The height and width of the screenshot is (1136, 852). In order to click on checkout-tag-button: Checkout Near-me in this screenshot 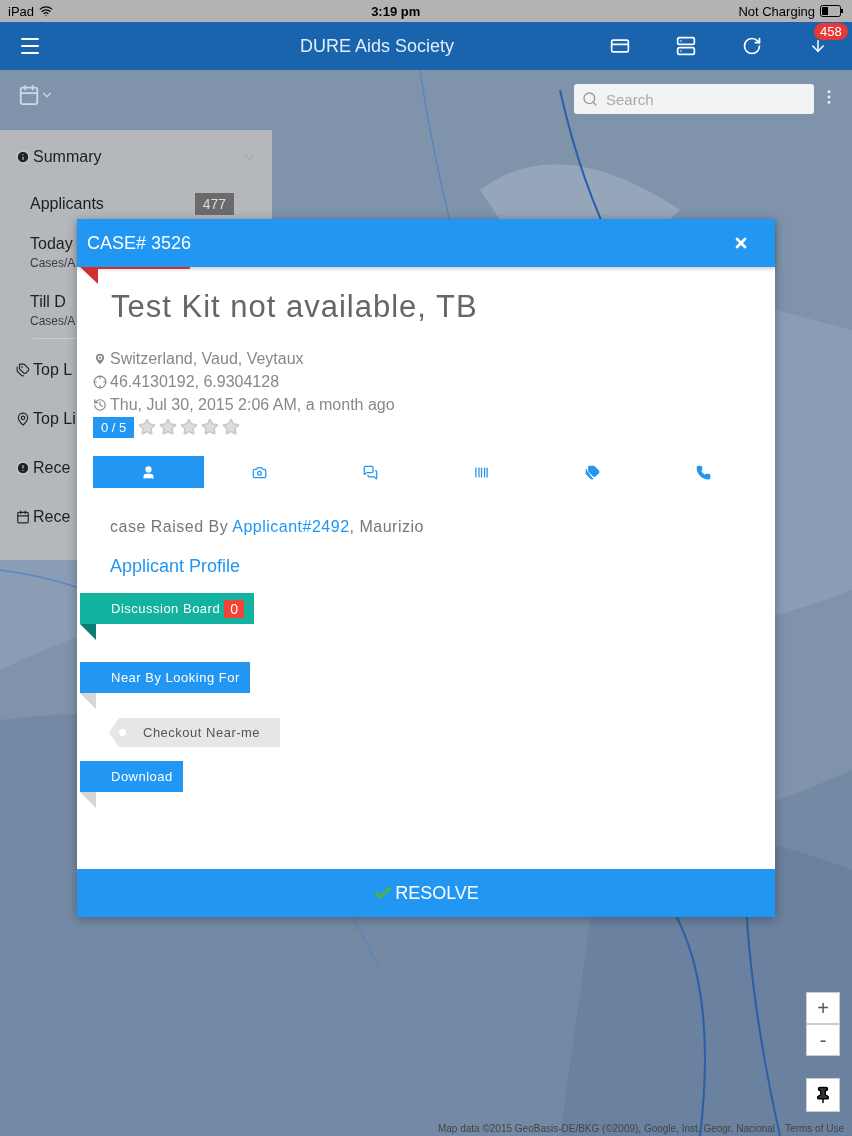, I will do `click(195, 732)`.